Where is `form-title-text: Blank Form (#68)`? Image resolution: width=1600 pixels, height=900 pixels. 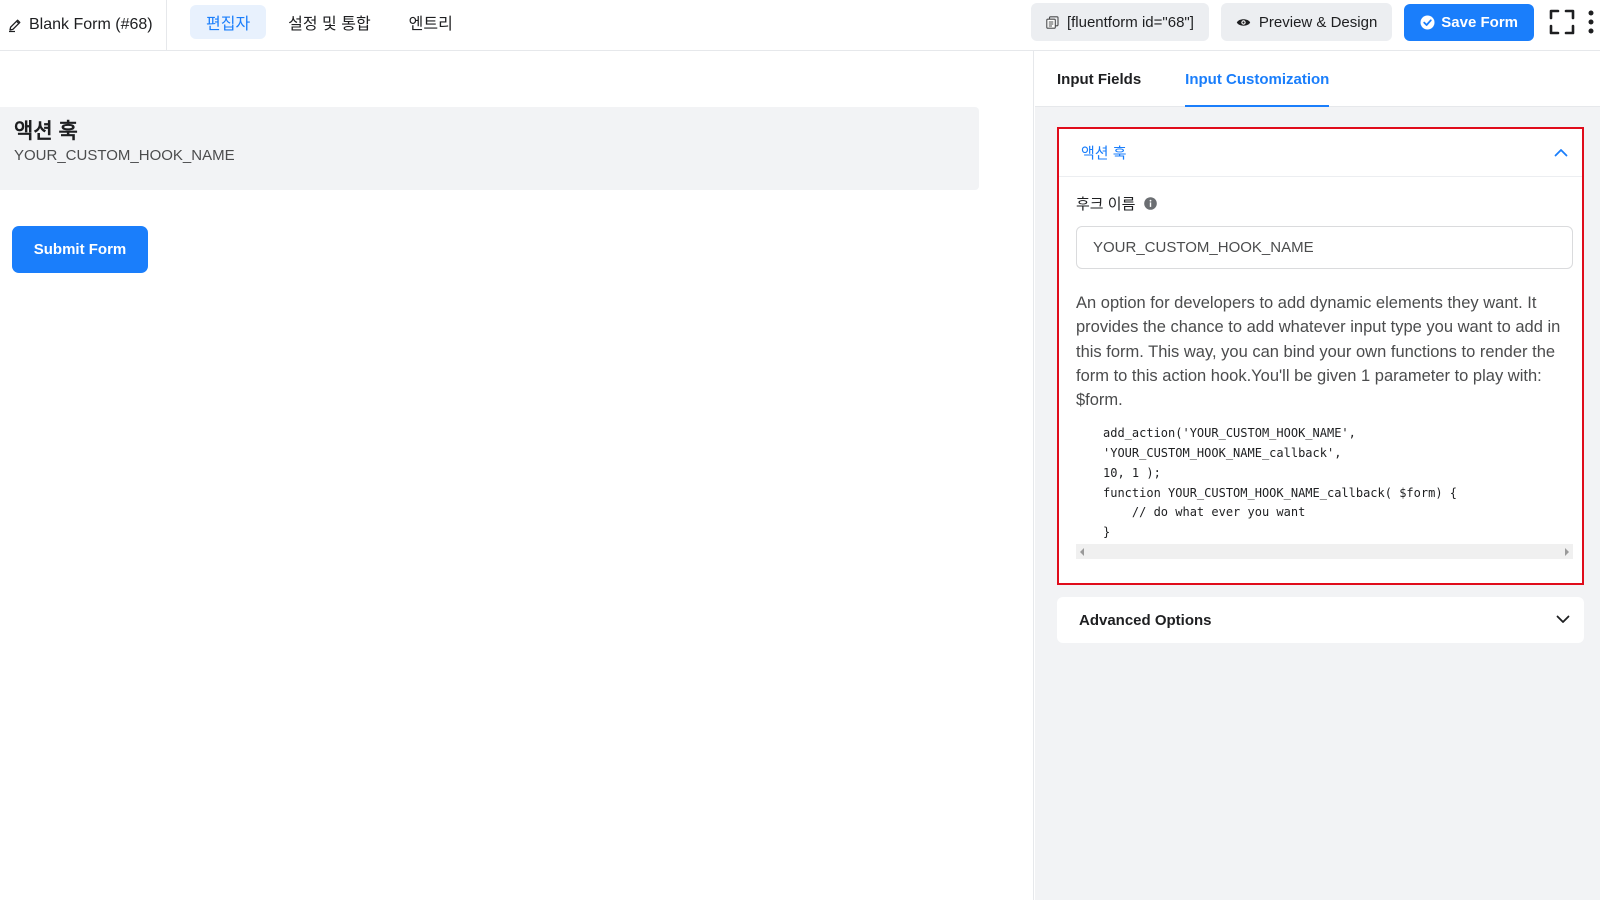
form-title-text: Blank Form (#68) is located at coordinates (91, 24).